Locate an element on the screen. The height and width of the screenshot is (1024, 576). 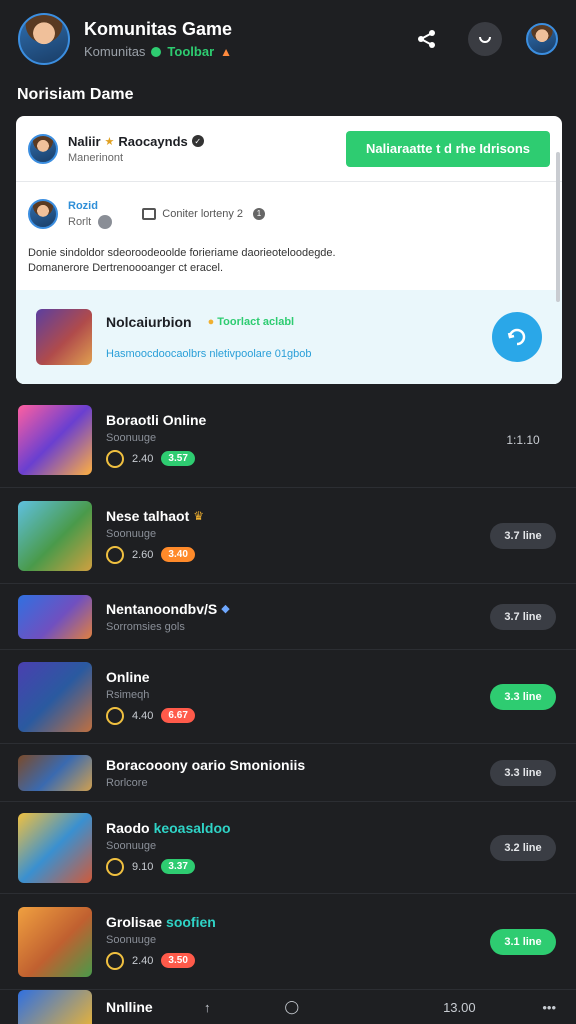
bottom-bar: Nnlline ↑ ◯ 13.00 ••• is located at coordinates (288, 1007).